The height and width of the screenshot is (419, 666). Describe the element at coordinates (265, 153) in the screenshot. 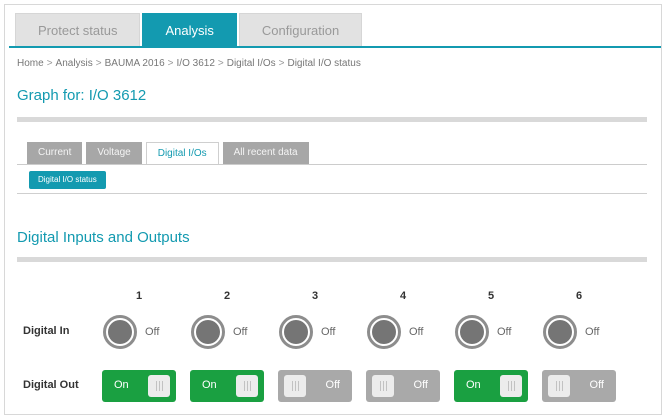

I see `tab-all-recent-data: All recent data` at that location.